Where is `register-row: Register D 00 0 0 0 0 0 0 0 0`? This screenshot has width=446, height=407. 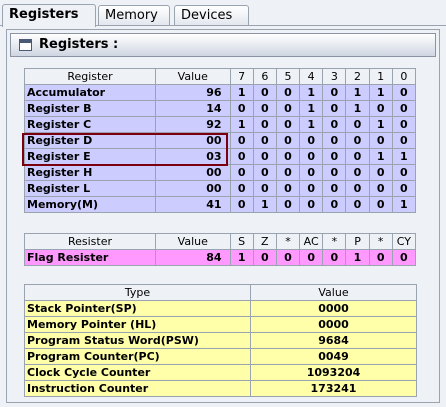
register-row: Register D 00 0 0 0 0 0 0 0 0 is located at coordinates (220, 140).